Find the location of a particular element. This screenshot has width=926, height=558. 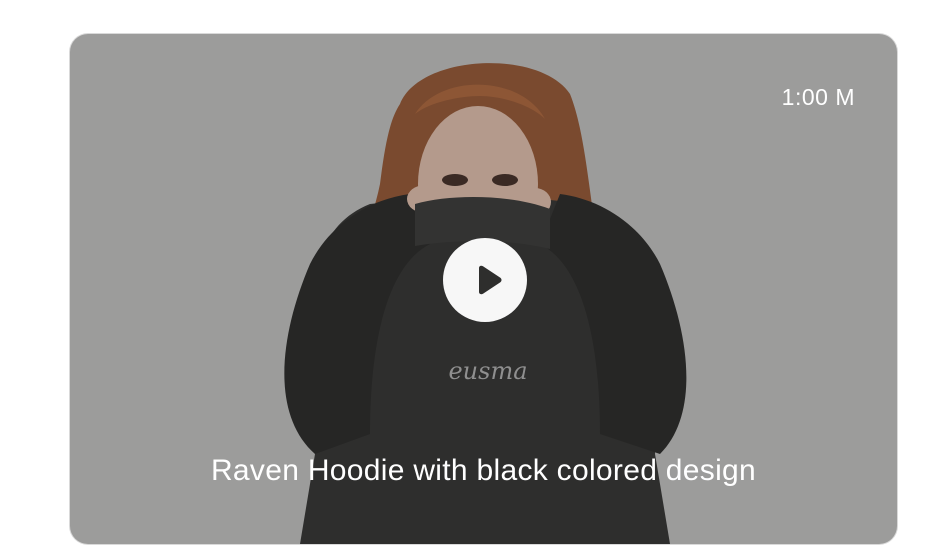

play-button is located at coordinates (485, 280).